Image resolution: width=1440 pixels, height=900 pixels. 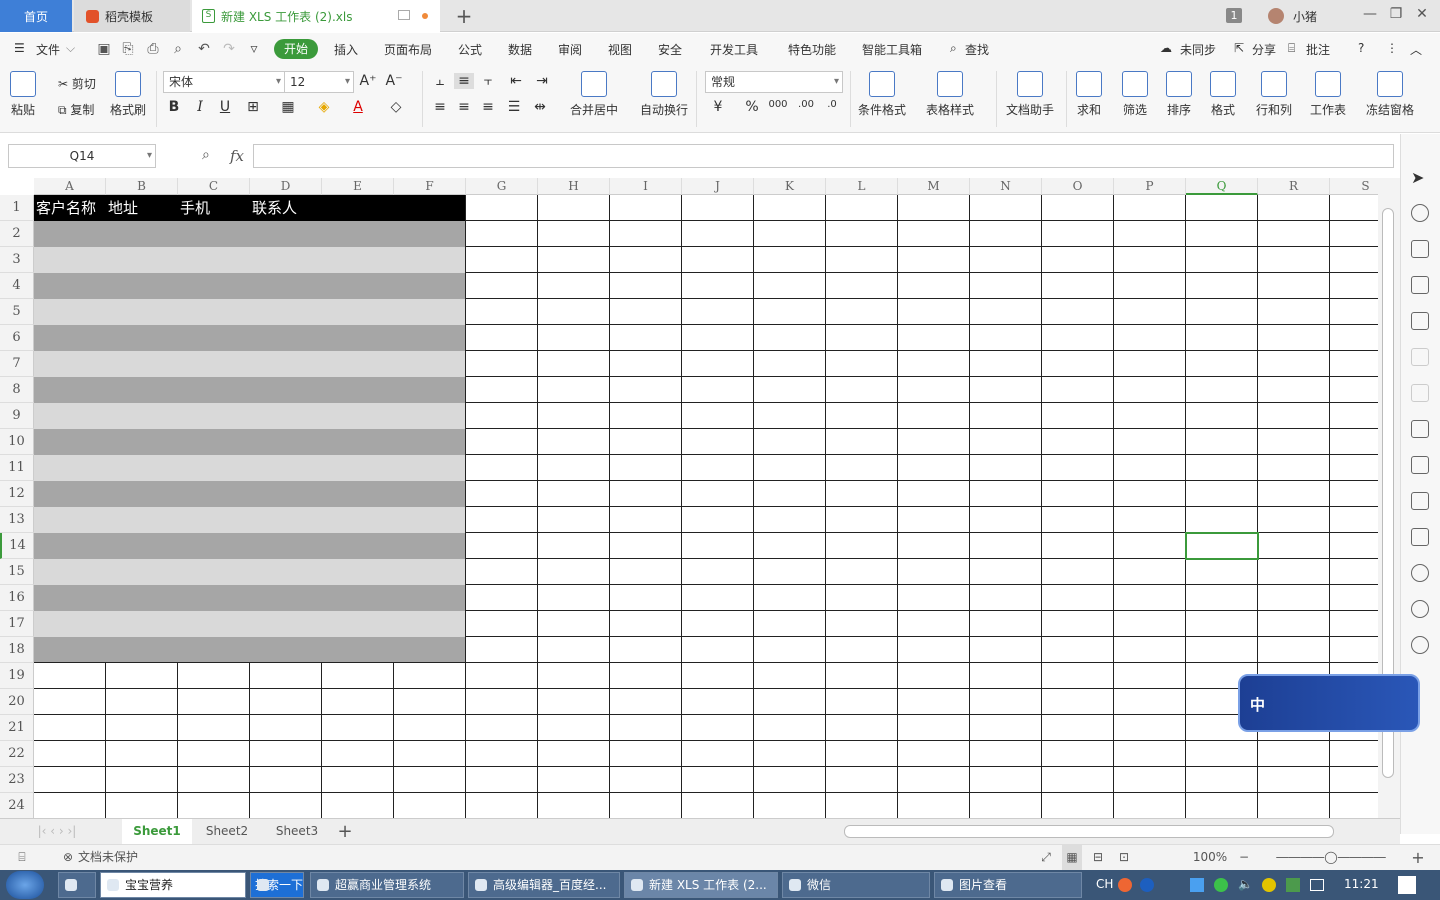 What do you see at coordinates (132, 16) in the screenshot?
I see `tab-template: 稻壳模板` at bounding box center [132, 16].